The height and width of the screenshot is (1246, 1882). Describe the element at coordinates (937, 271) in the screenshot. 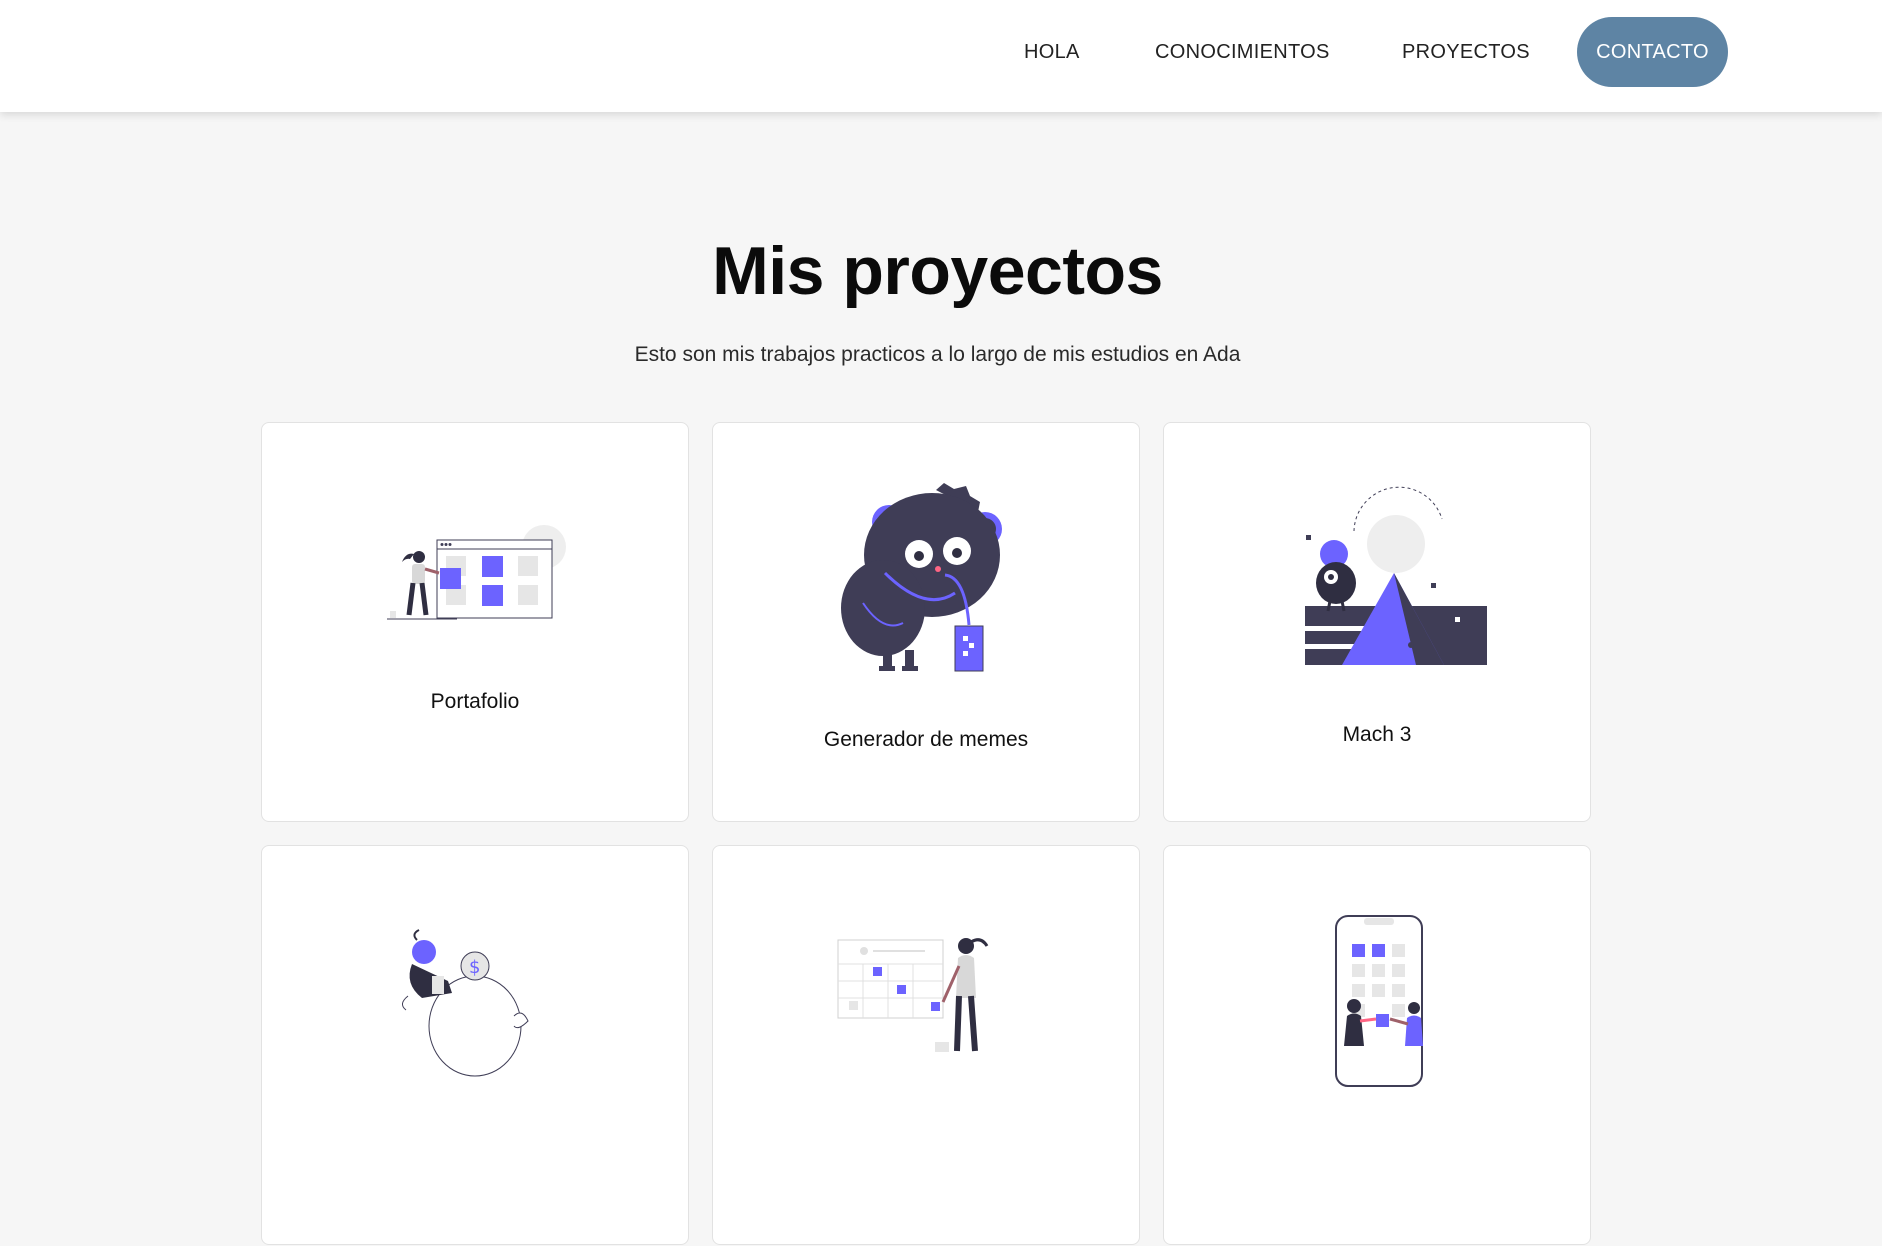

I see `page-title: Mis proyectos` at that location.